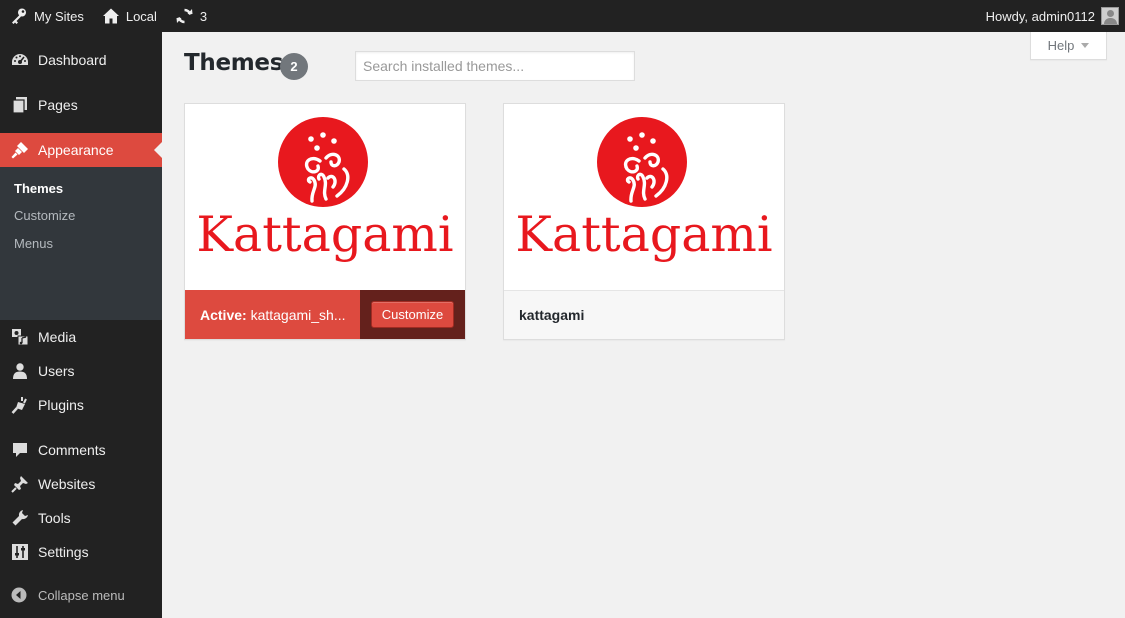  I want to click on sidebar-item-label: Pages, so click(58, 105).